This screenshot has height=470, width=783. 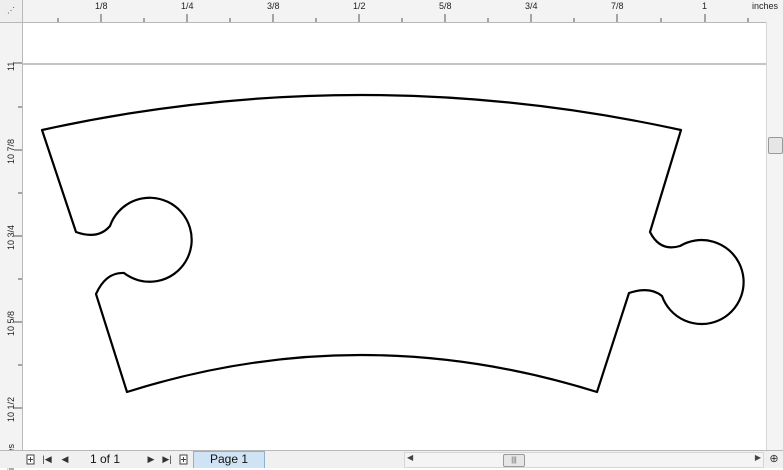 What do you see at coordinates (765, 6) in the screenshot?
I see `ruler-unit-label: inches` at bounding box center [765, 6].